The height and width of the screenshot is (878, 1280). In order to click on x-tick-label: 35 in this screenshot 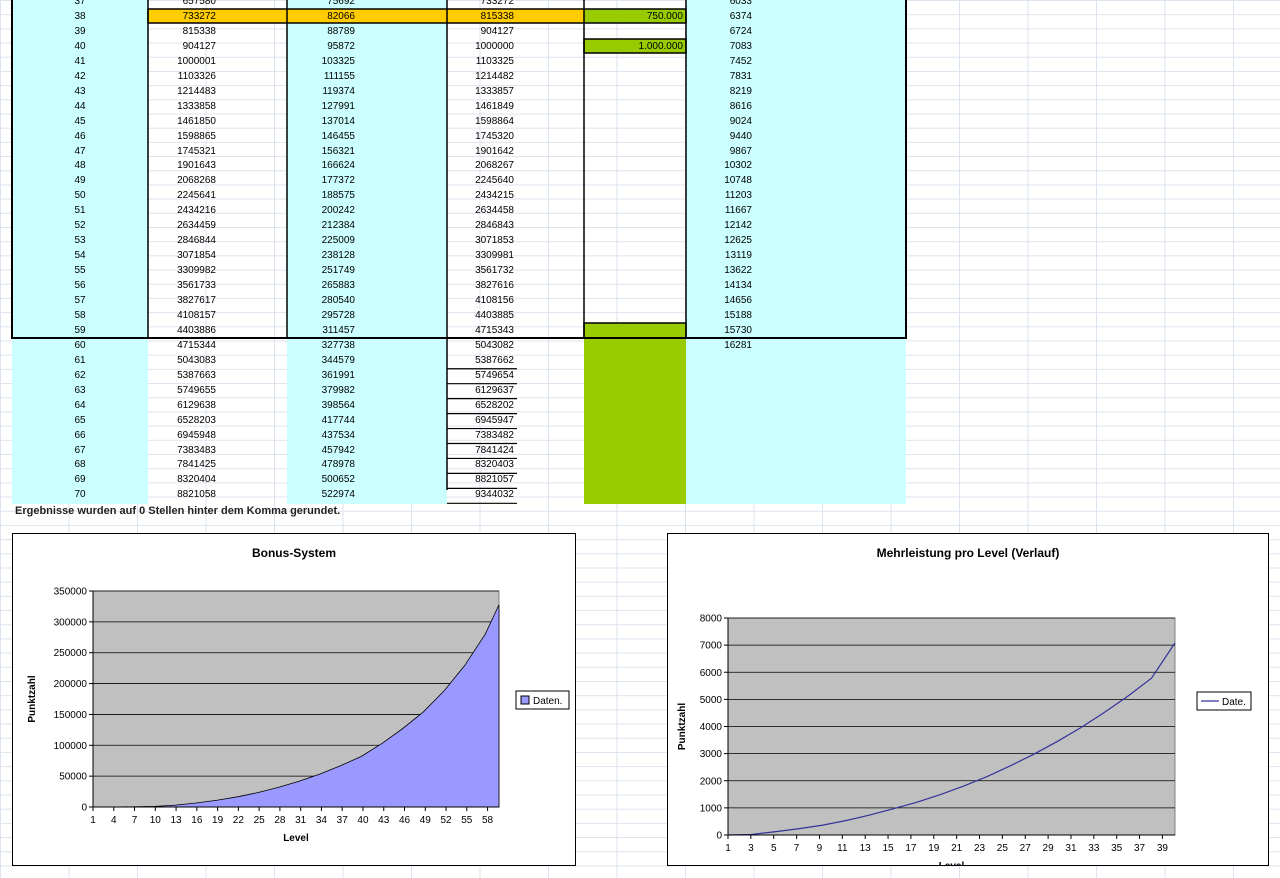, I will do `click(1117, 848)`.